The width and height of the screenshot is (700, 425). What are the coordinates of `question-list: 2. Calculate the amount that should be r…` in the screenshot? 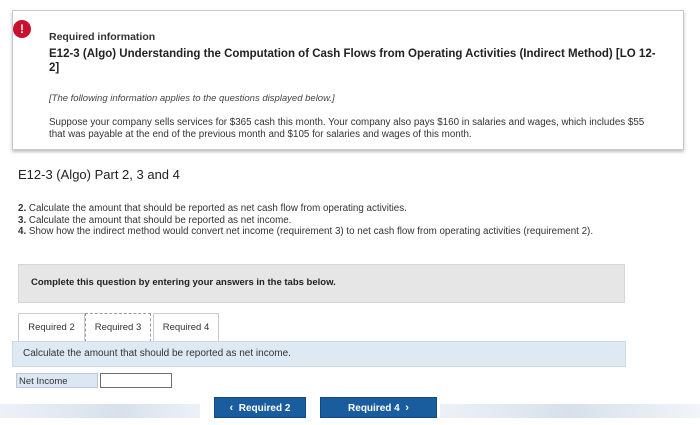 It's located at (353, 220).